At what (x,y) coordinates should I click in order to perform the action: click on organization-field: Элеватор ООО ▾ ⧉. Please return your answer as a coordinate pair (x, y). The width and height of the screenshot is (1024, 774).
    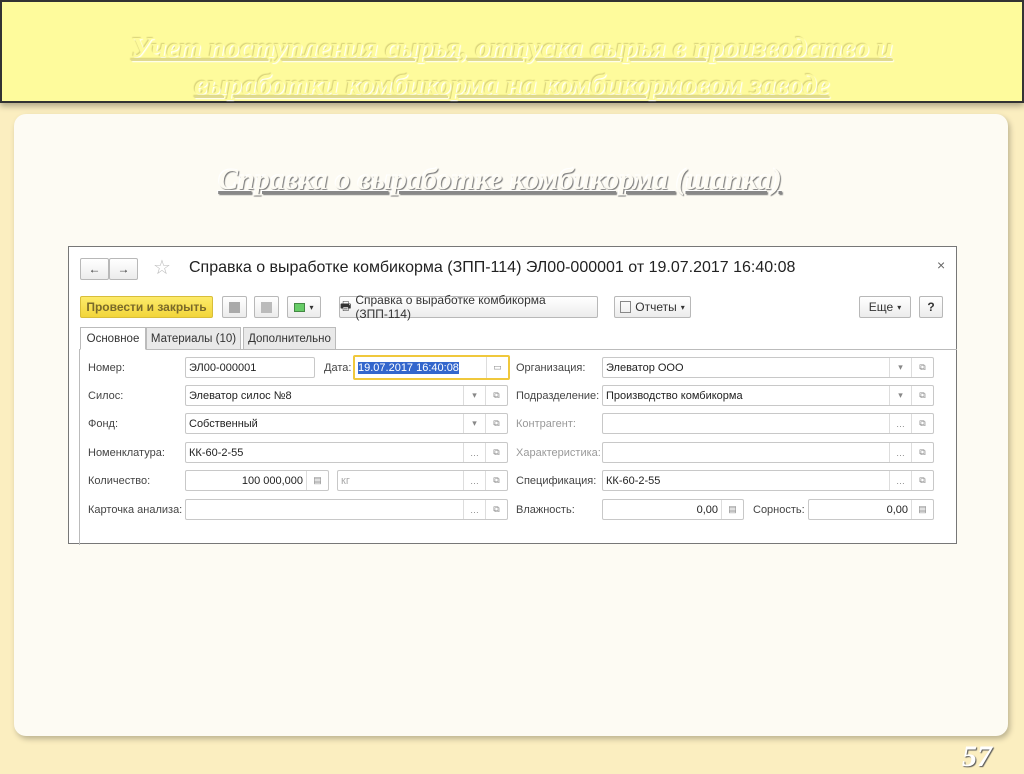
    Looking at the image, I should click on (768, 367).